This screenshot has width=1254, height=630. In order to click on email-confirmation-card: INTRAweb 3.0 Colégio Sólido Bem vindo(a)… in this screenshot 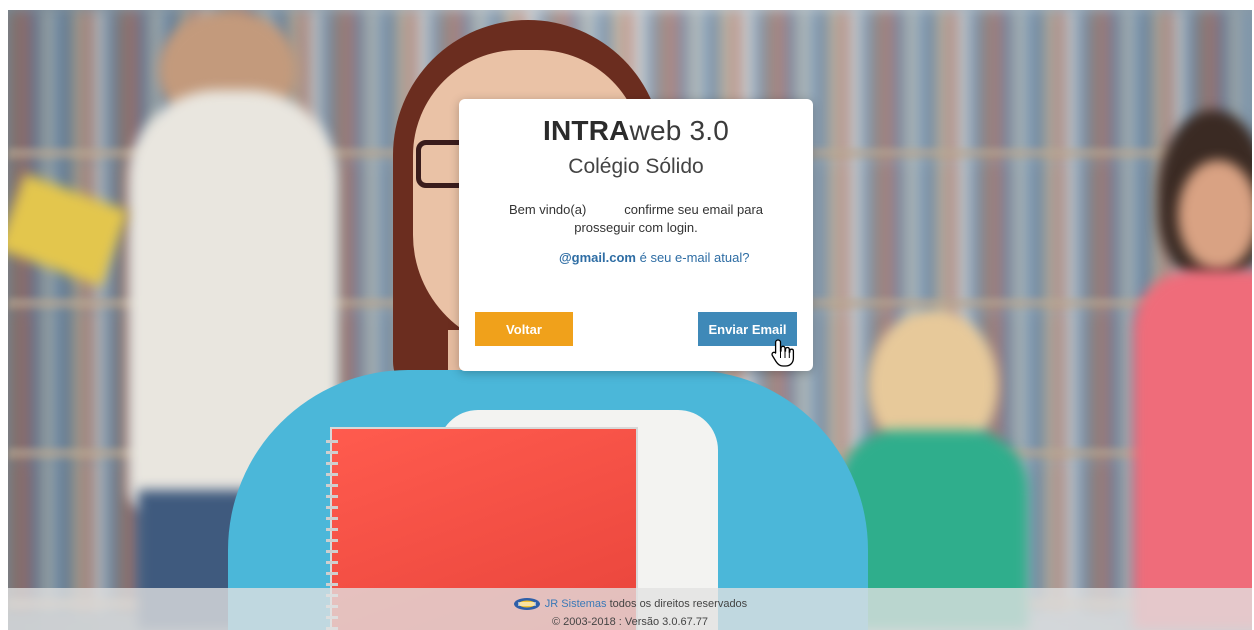, I will do `click(636, 235)`.